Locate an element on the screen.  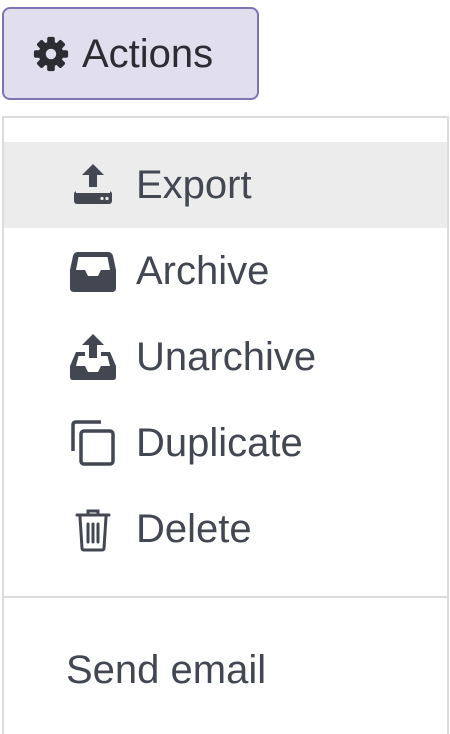
archive-icon is located at coordinates (93, 271).